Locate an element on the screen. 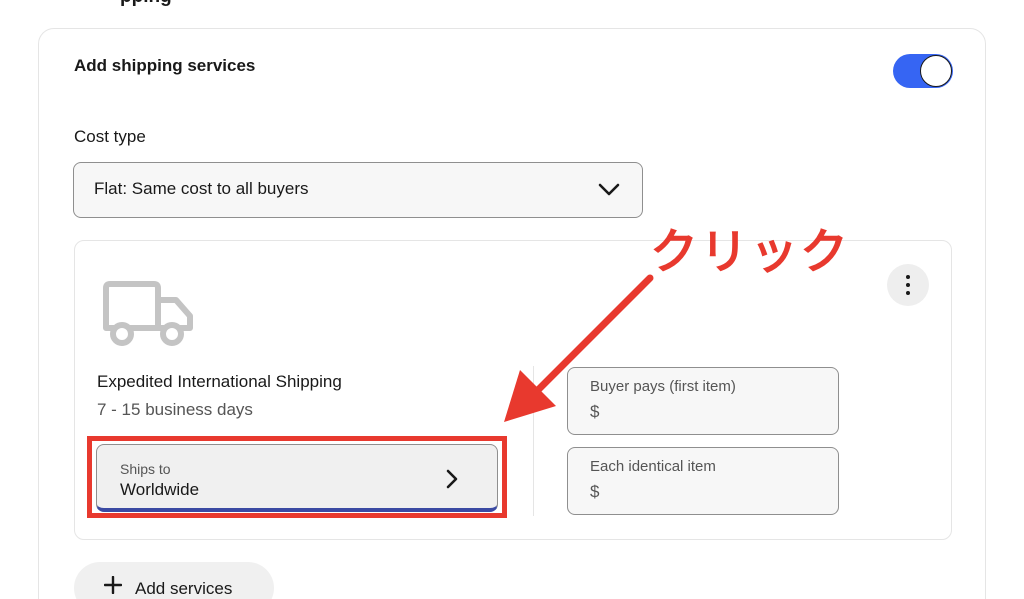 This screenshot has height=599, width=1024. currency-prefix: $ is located at coordinates (595, 491).